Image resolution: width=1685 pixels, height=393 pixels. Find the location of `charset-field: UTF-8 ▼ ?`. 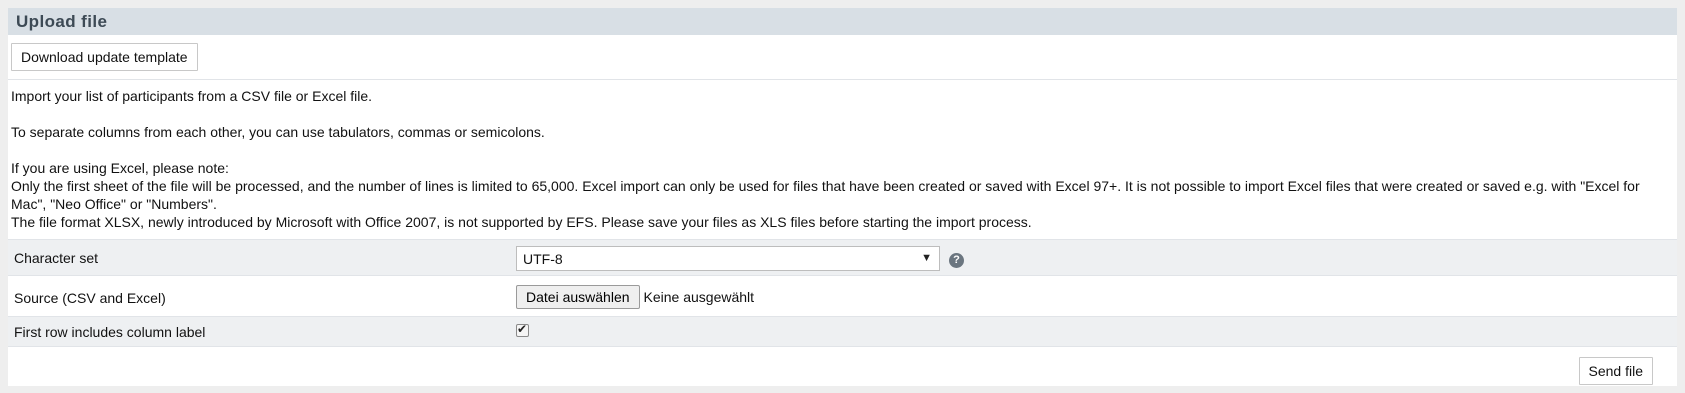

charset-field: UTF-8 ▼ ? is located at coordinates (740, 258).